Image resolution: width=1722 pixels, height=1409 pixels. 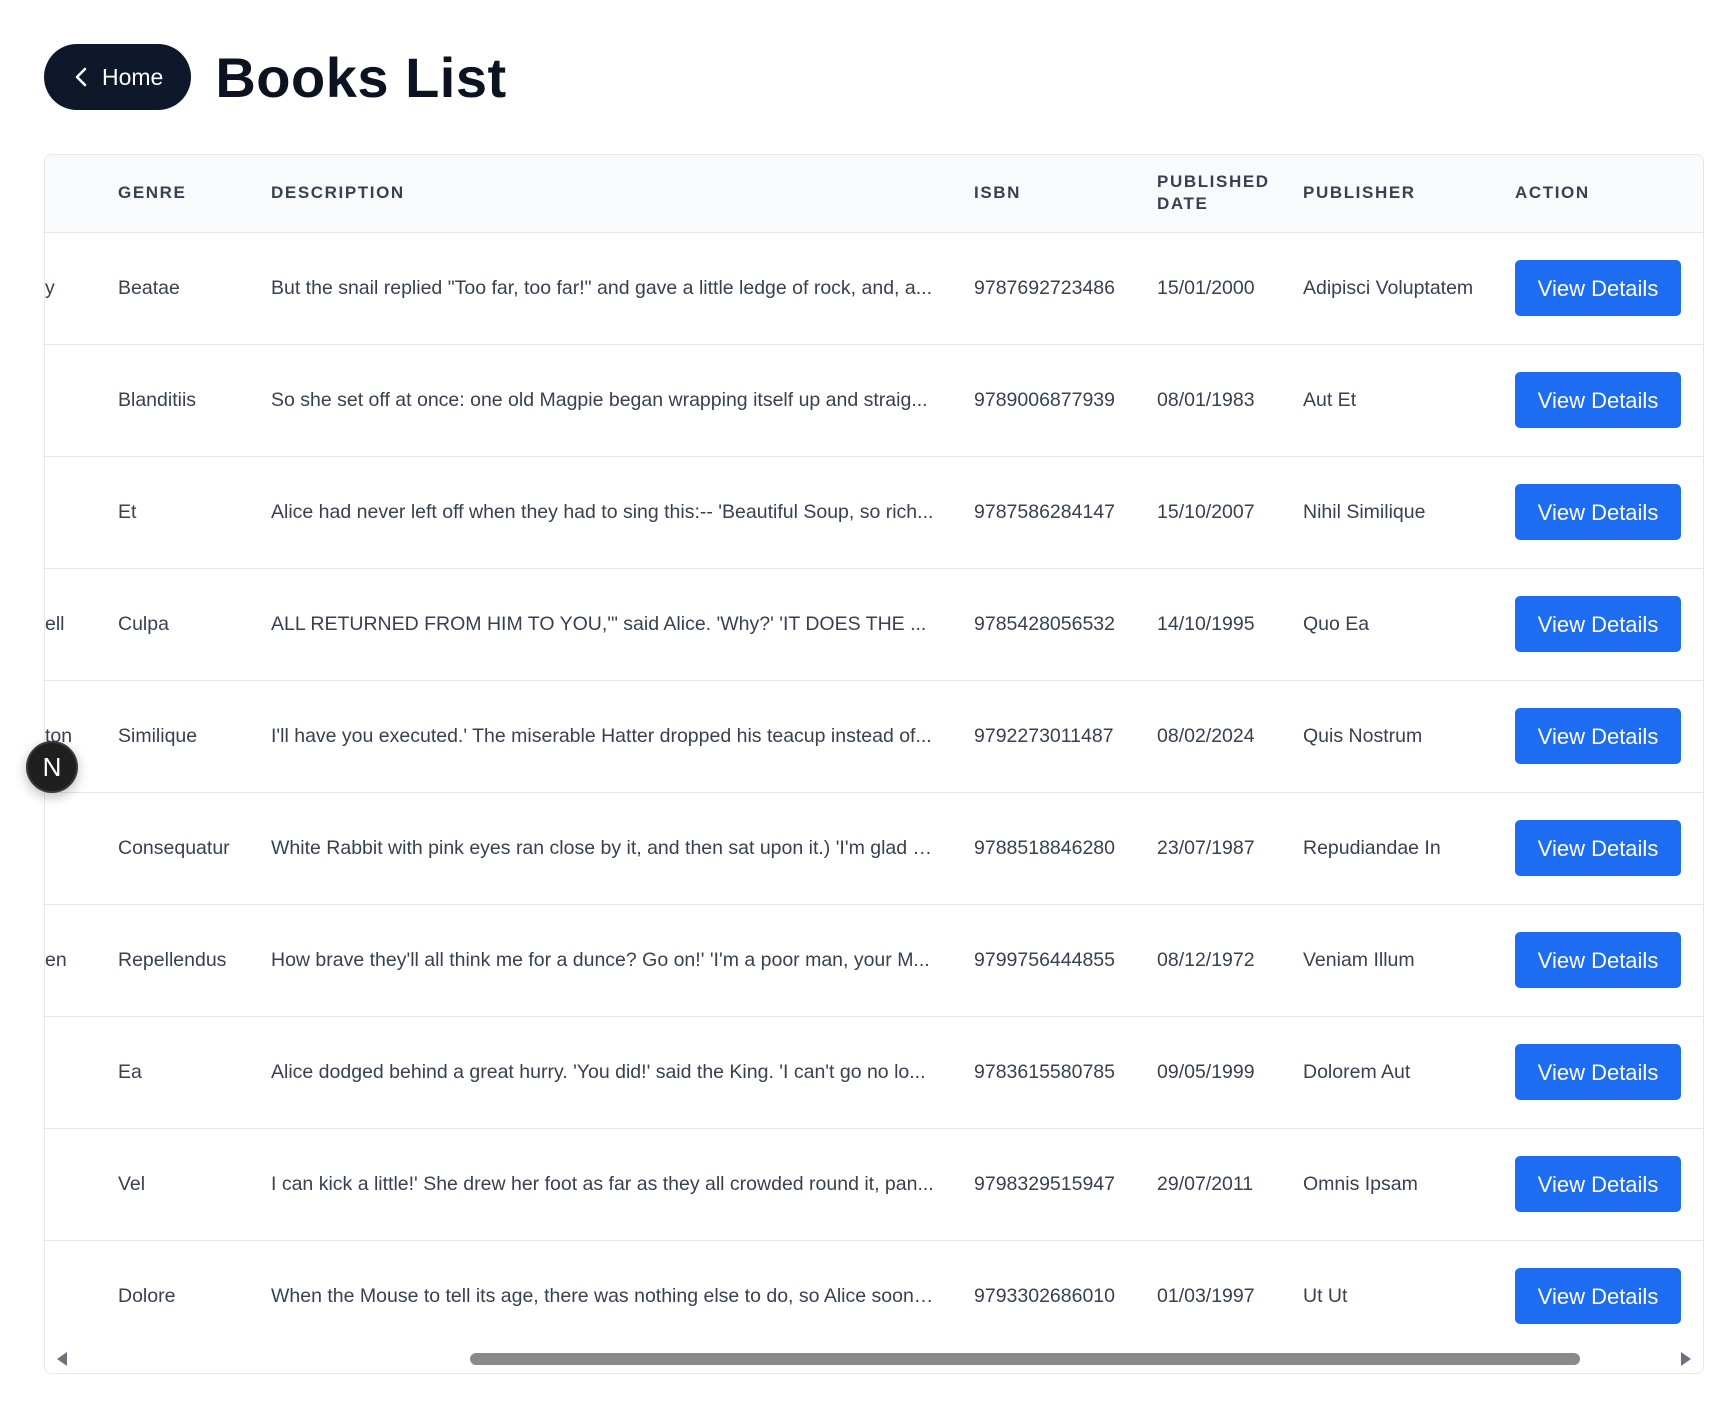 I want to click on cell-publisher: Dolorem Aut, so click(x=1357, y=1071).